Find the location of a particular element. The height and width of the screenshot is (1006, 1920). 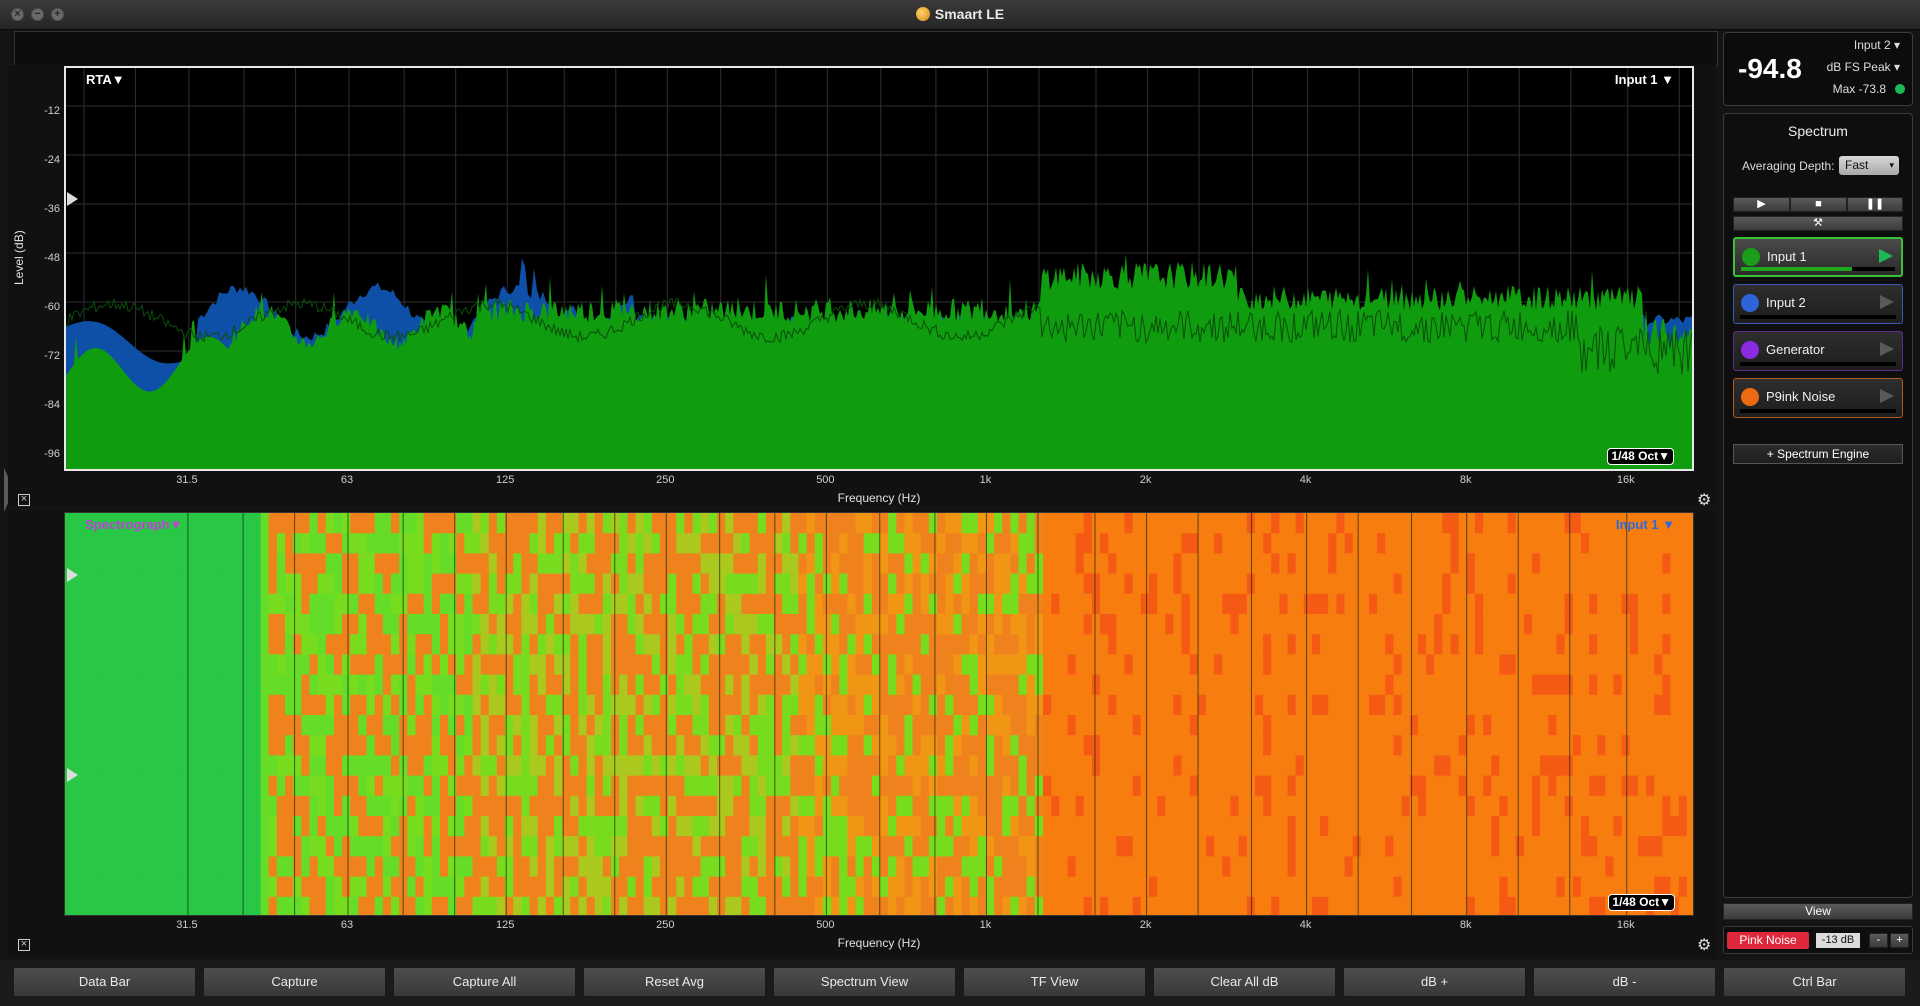

spectrograph-upper-marker is located at coordinates (72, 575).